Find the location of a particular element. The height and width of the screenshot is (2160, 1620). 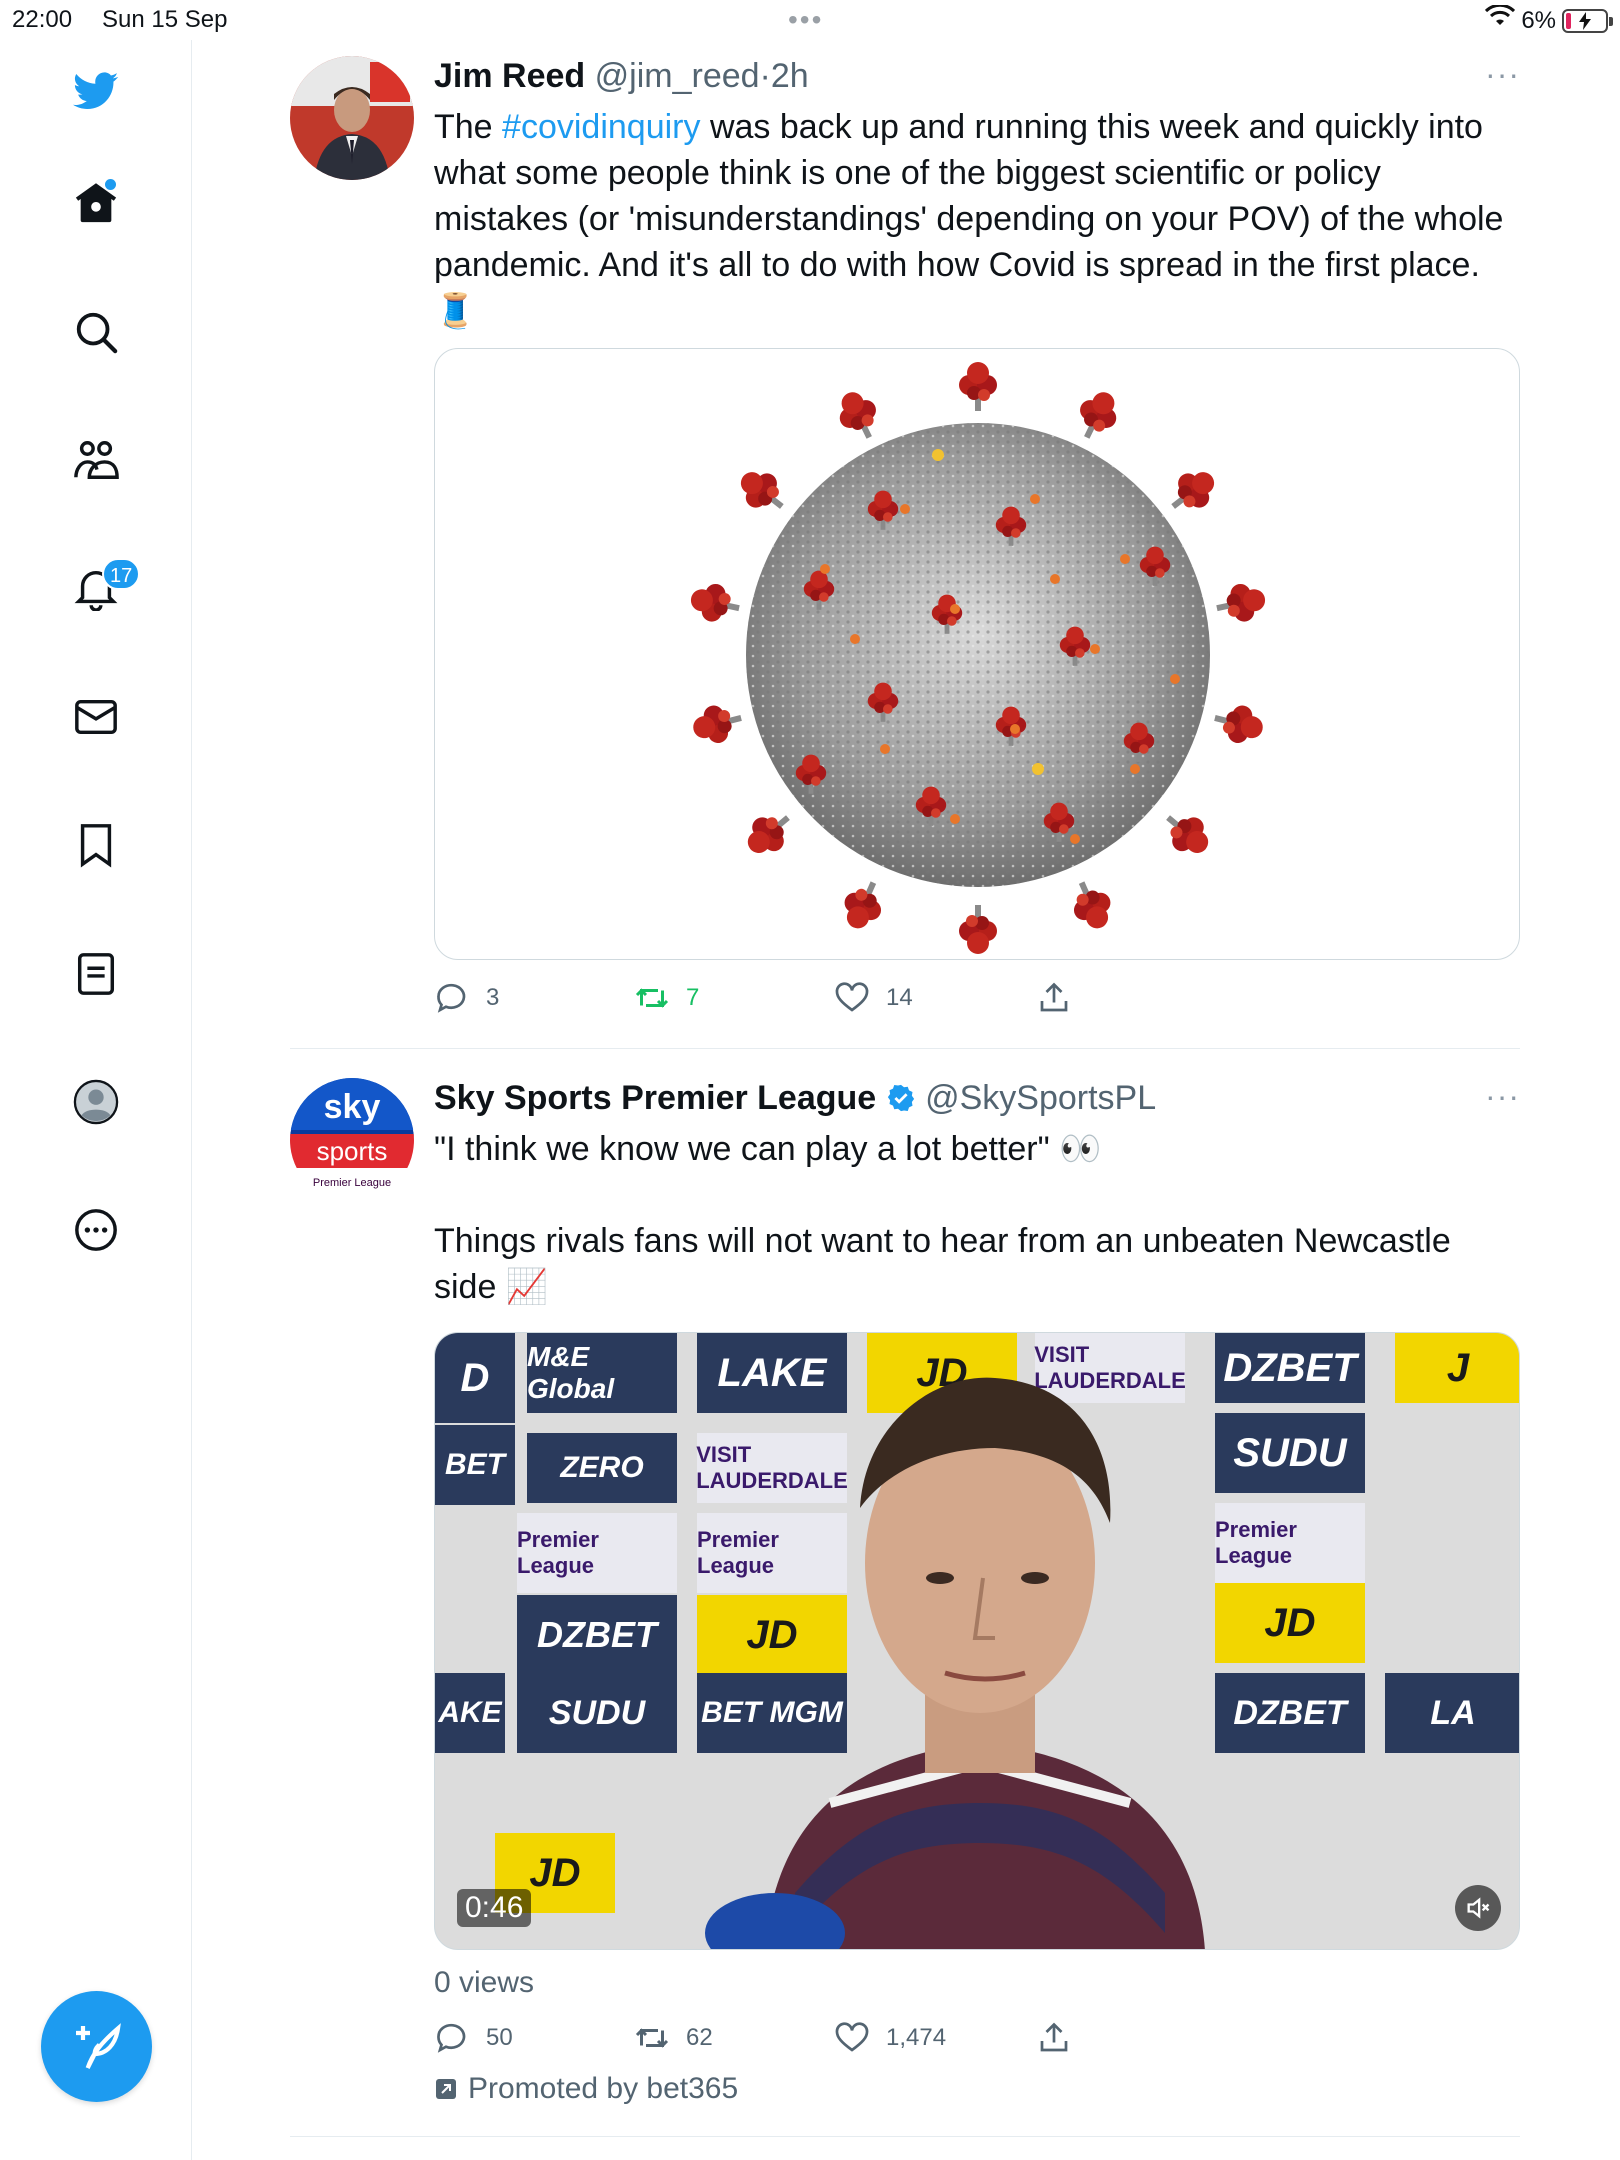

reply-button: 50 is located at coordinates (473, 2038).